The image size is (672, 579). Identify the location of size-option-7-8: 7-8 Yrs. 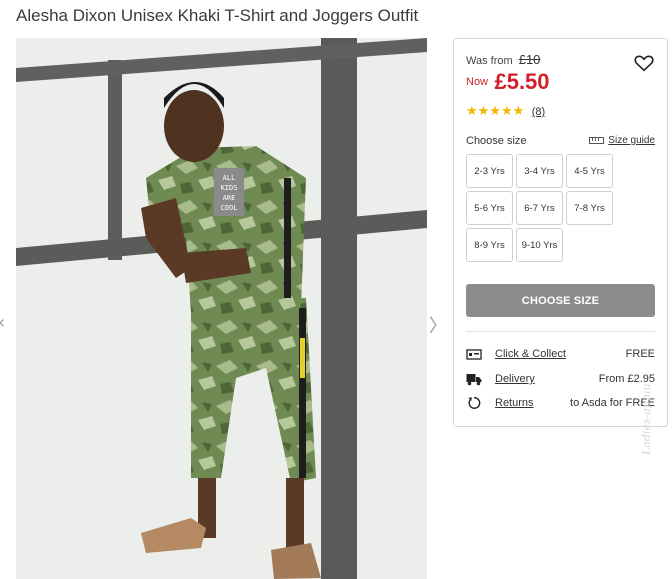
(589, 208).